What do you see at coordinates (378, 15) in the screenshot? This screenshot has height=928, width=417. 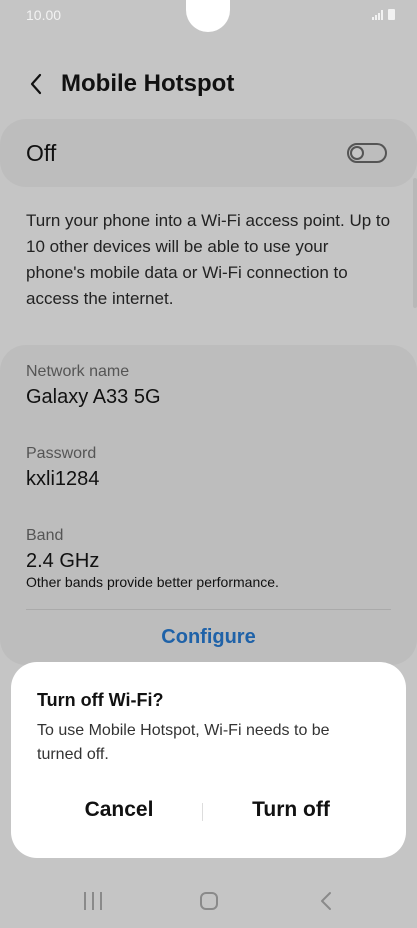 I see `signal-icon` at bounding box center [378, 15].